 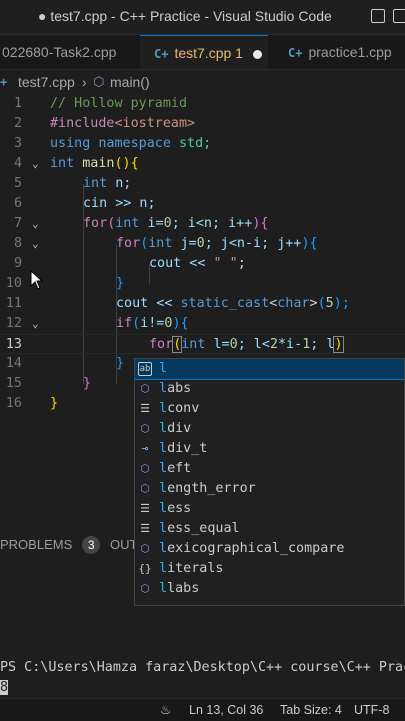 What do you see at coordinates (269, 509) in the screenshot?
I see `suggestion-item: ☰ less` at bounding box center [269, 509].